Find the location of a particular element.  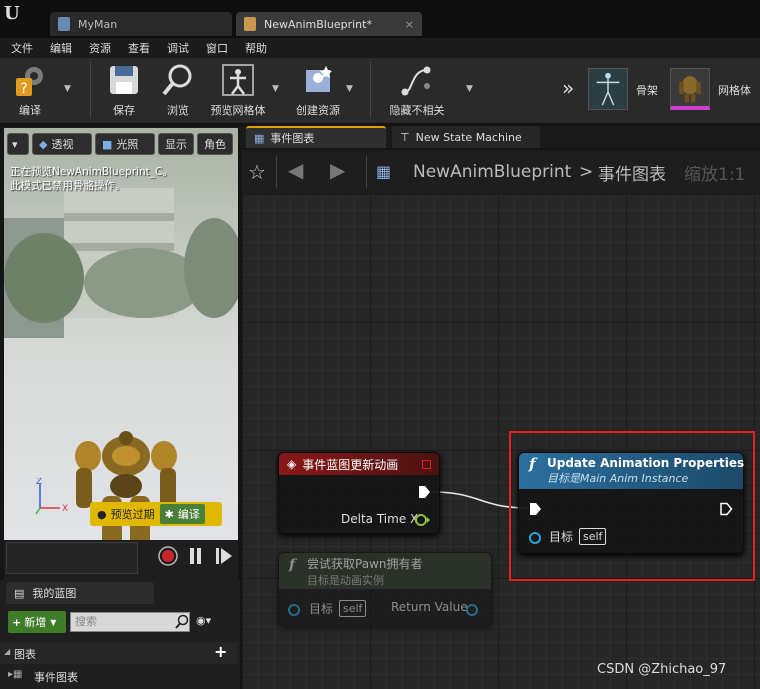

hide-unrelated-label: 隐藏不相关 is located at coordinates (417, 110).